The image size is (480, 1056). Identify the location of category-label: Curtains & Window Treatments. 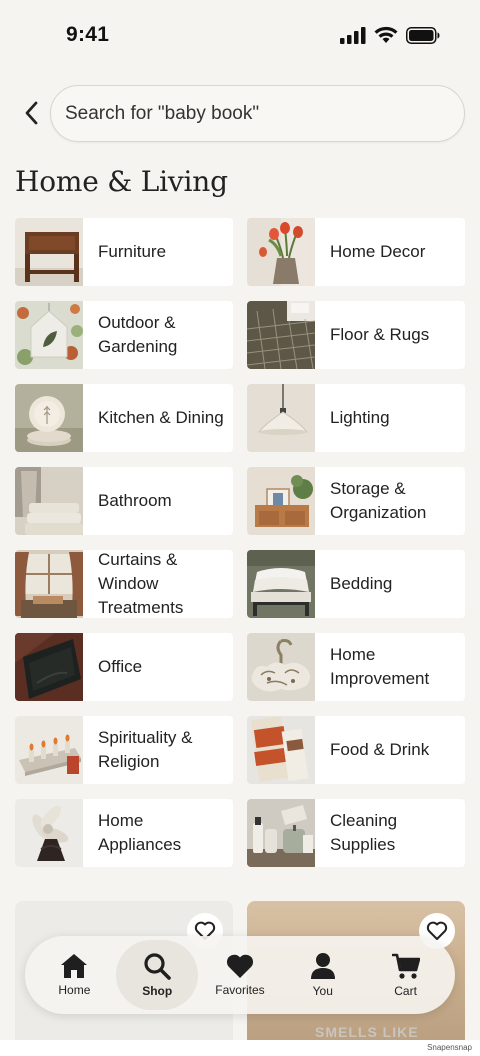
(141, 583).